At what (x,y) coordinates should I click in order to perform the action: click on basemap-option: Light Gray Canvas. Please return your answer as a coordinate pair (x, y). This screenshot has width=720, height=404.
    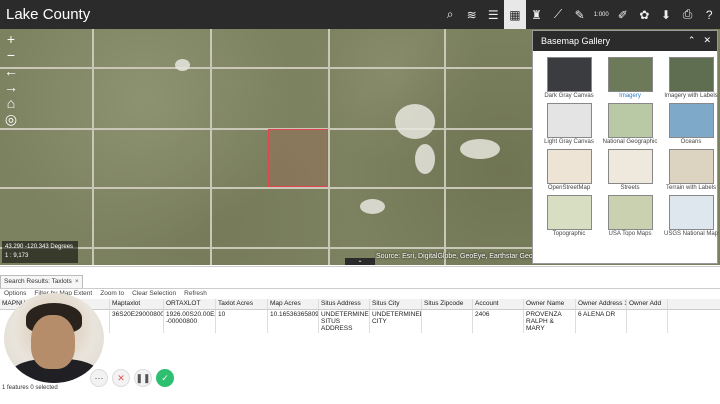
    Looking at the image, I should click on (569, 124).